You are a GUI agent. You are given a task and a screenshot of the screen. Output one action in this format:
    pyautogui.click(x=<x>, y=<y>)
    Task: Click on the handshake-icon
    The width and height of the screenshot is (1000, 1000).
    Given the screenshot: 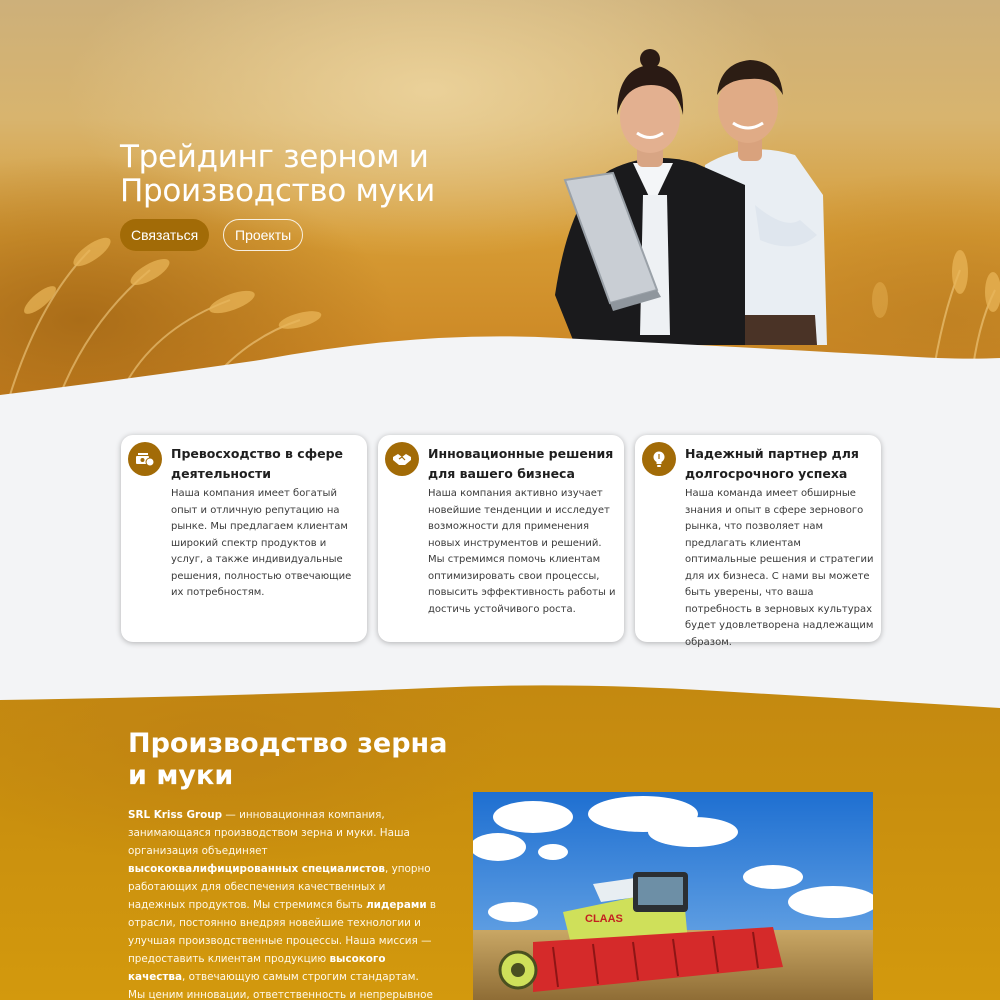 What is the action you would take?
    pyautogui.click(x=402, y=459)
    